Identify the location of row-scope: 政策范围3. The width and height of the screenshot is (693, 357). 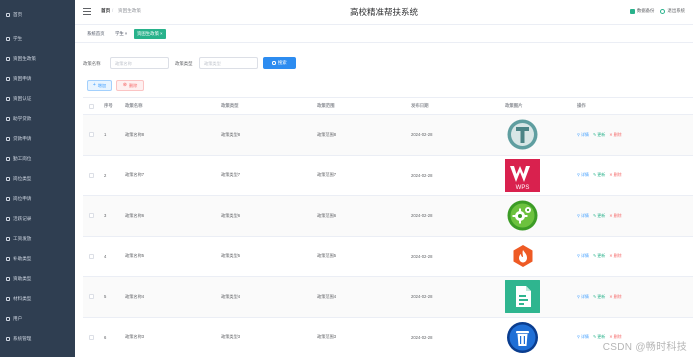
(327, 337).